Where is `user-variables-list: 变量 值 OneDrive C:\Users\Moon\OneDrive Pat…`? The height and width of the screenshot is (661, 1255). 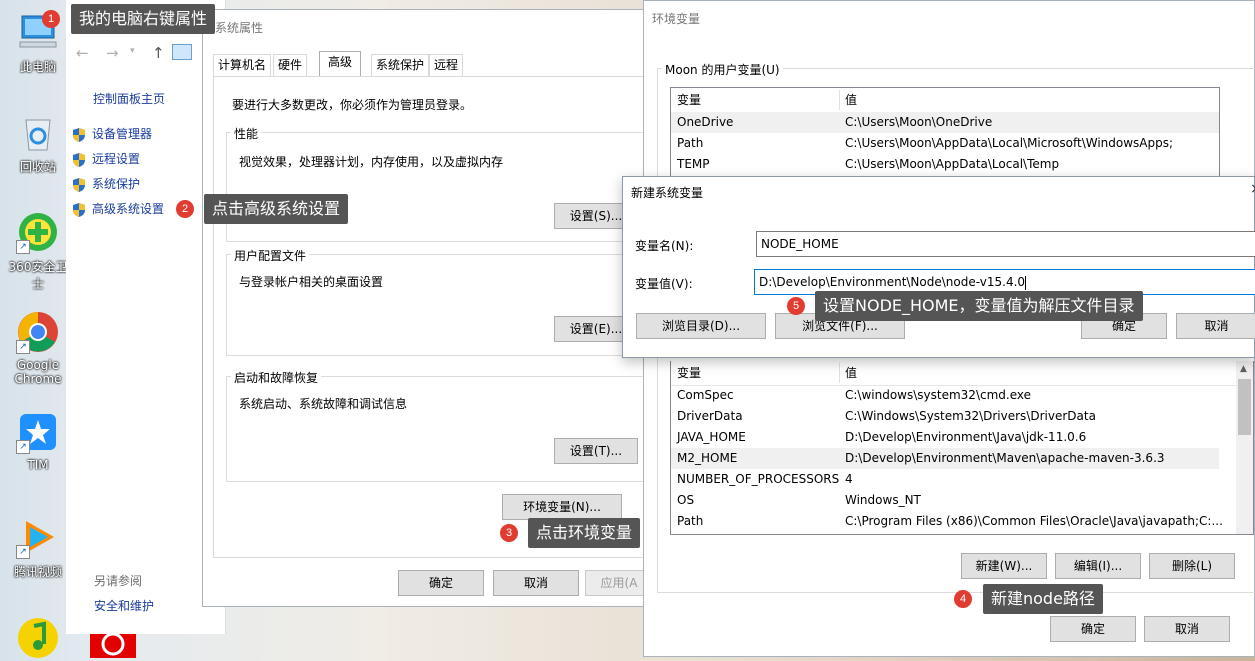
user-variables-list: 变量 值 OneDrive C:\Users\Moon\OneDrive Pat… is located at coordinates (945, 132).